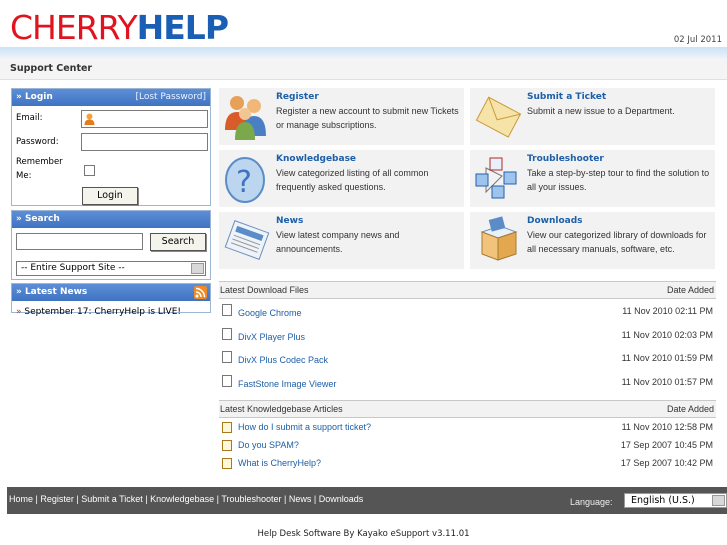  Describe the element at coordinates (182, 499) in the screenshot. I see `footer-link-knowledgebase: Knowledgebase` at that location.